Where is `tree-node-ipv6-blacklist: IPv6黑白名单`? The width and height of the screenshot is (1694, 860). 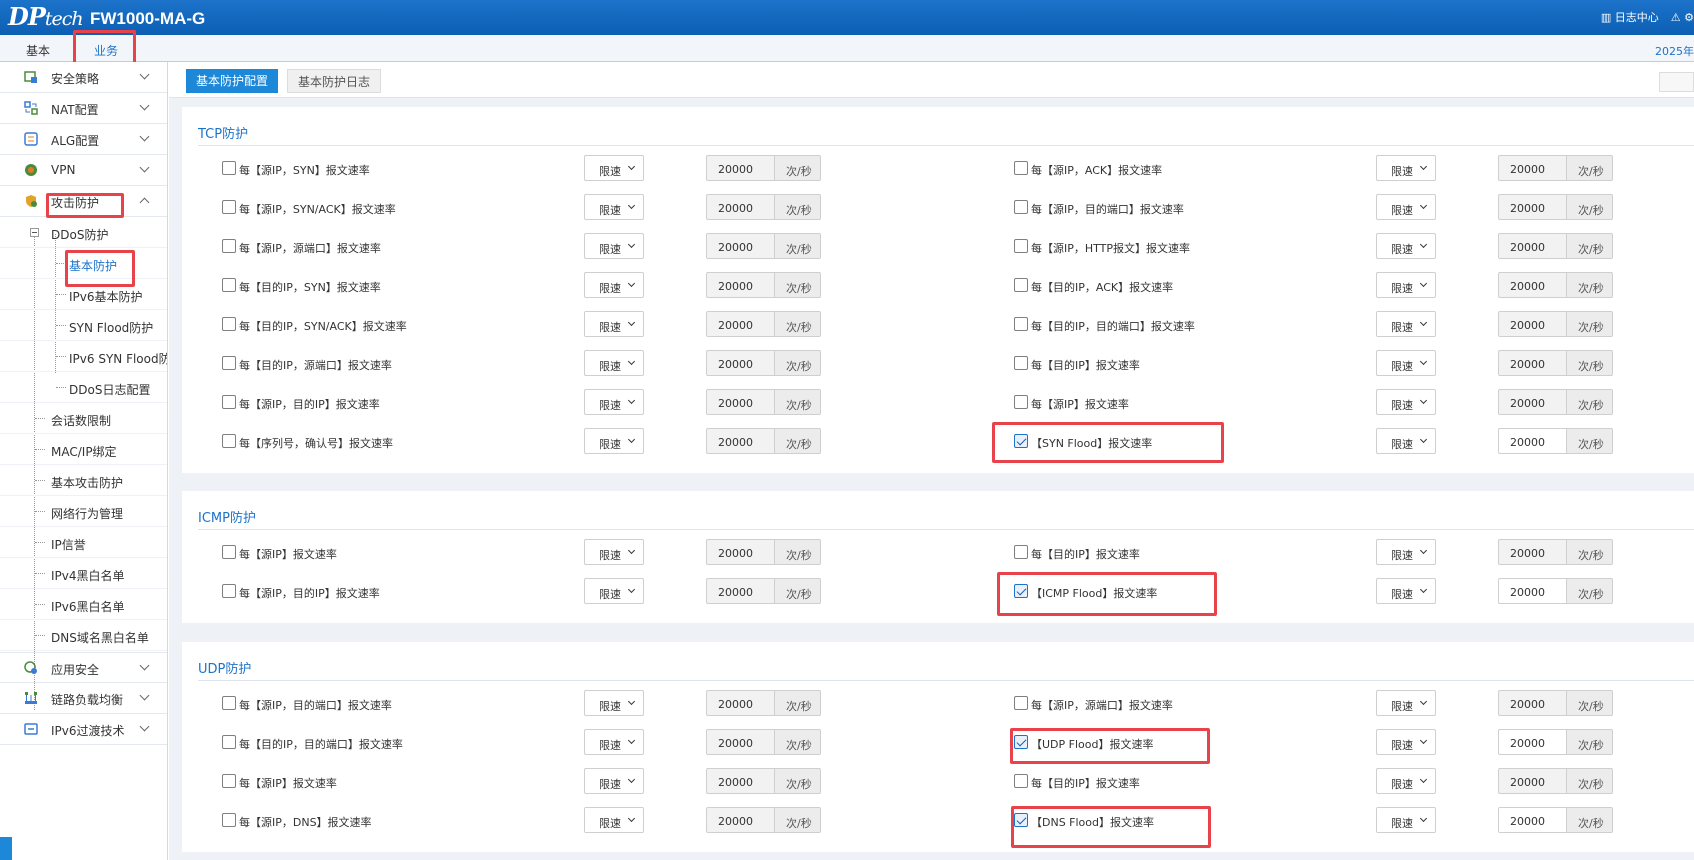
tree-node-ipv6-blacklist: IPv6黑白名单 is located at coordinates (83, 604).